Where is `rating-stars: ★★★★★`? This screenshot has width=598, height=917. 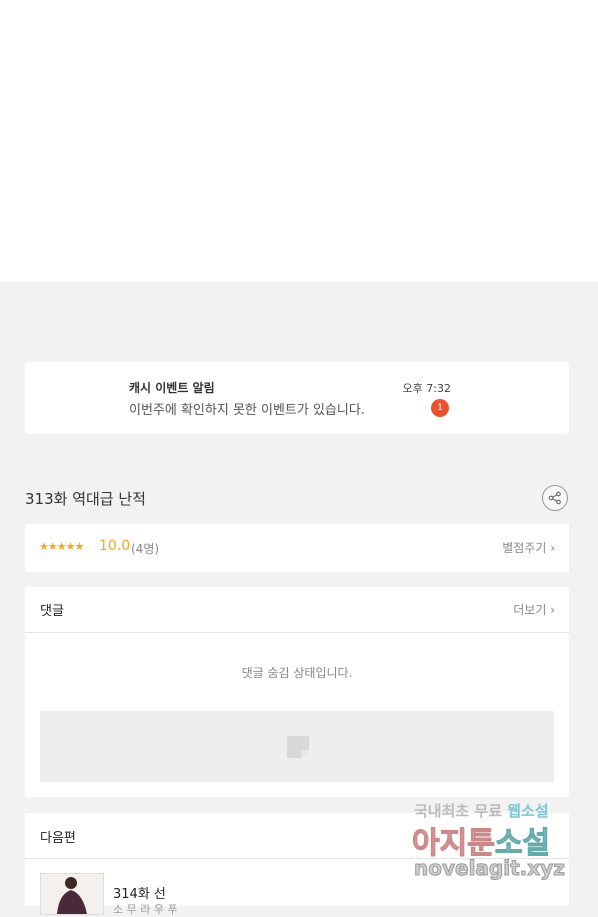 rating-stars: ★★★★★ is located at coordinates (61, 546).